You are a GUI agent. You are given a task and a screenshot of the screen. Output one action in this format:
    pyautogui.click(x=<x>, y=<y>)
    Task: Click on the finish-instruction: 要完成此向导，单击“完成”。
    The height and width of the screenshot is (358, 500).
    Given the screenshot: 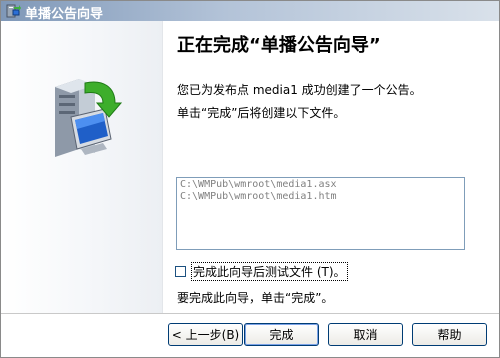 What is the action you would take?
    pyautogui.click(x=255, y=298)
    